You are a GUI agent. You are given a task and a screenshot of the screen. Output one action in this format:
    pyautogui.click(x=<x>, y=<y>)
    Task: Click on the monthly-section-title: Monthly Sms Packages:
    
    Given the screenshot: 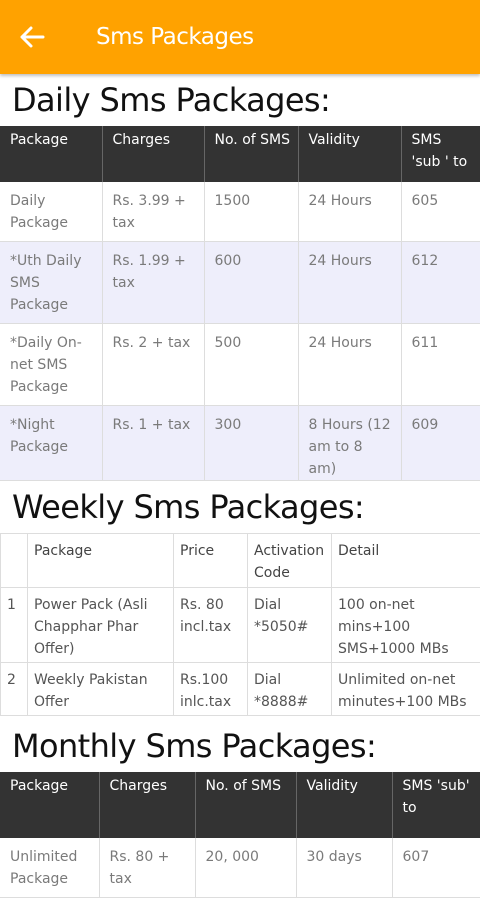 What is the action you would take?
    pyautogui.click(x=240, y=746)
    